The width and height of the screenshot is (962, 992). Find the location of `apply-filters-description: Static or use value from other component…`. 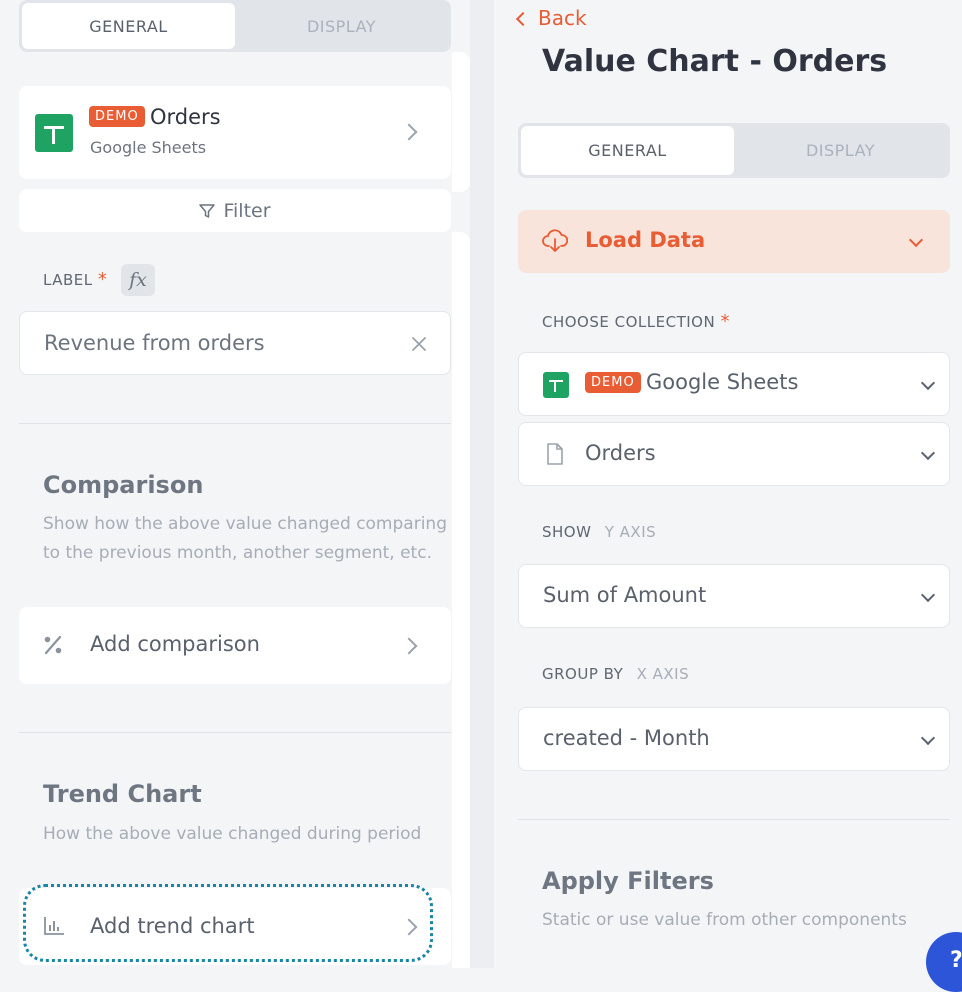

apply-filters-description: Static or use value from other component… is located at coordinates (724, 920).